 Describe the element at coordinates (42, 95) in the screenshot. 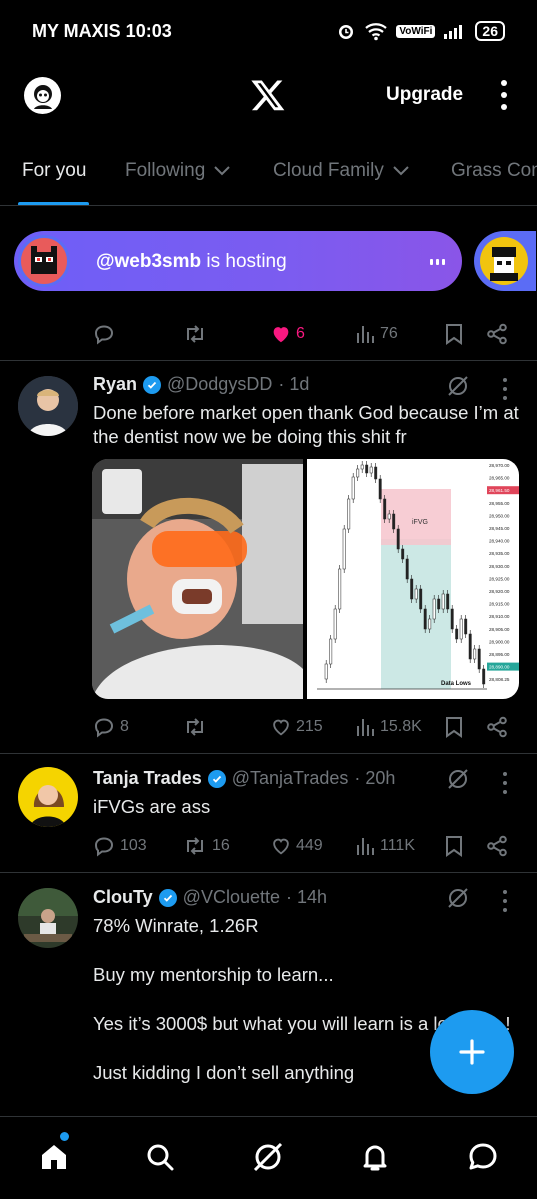

I see `profile-avatar` at that location.